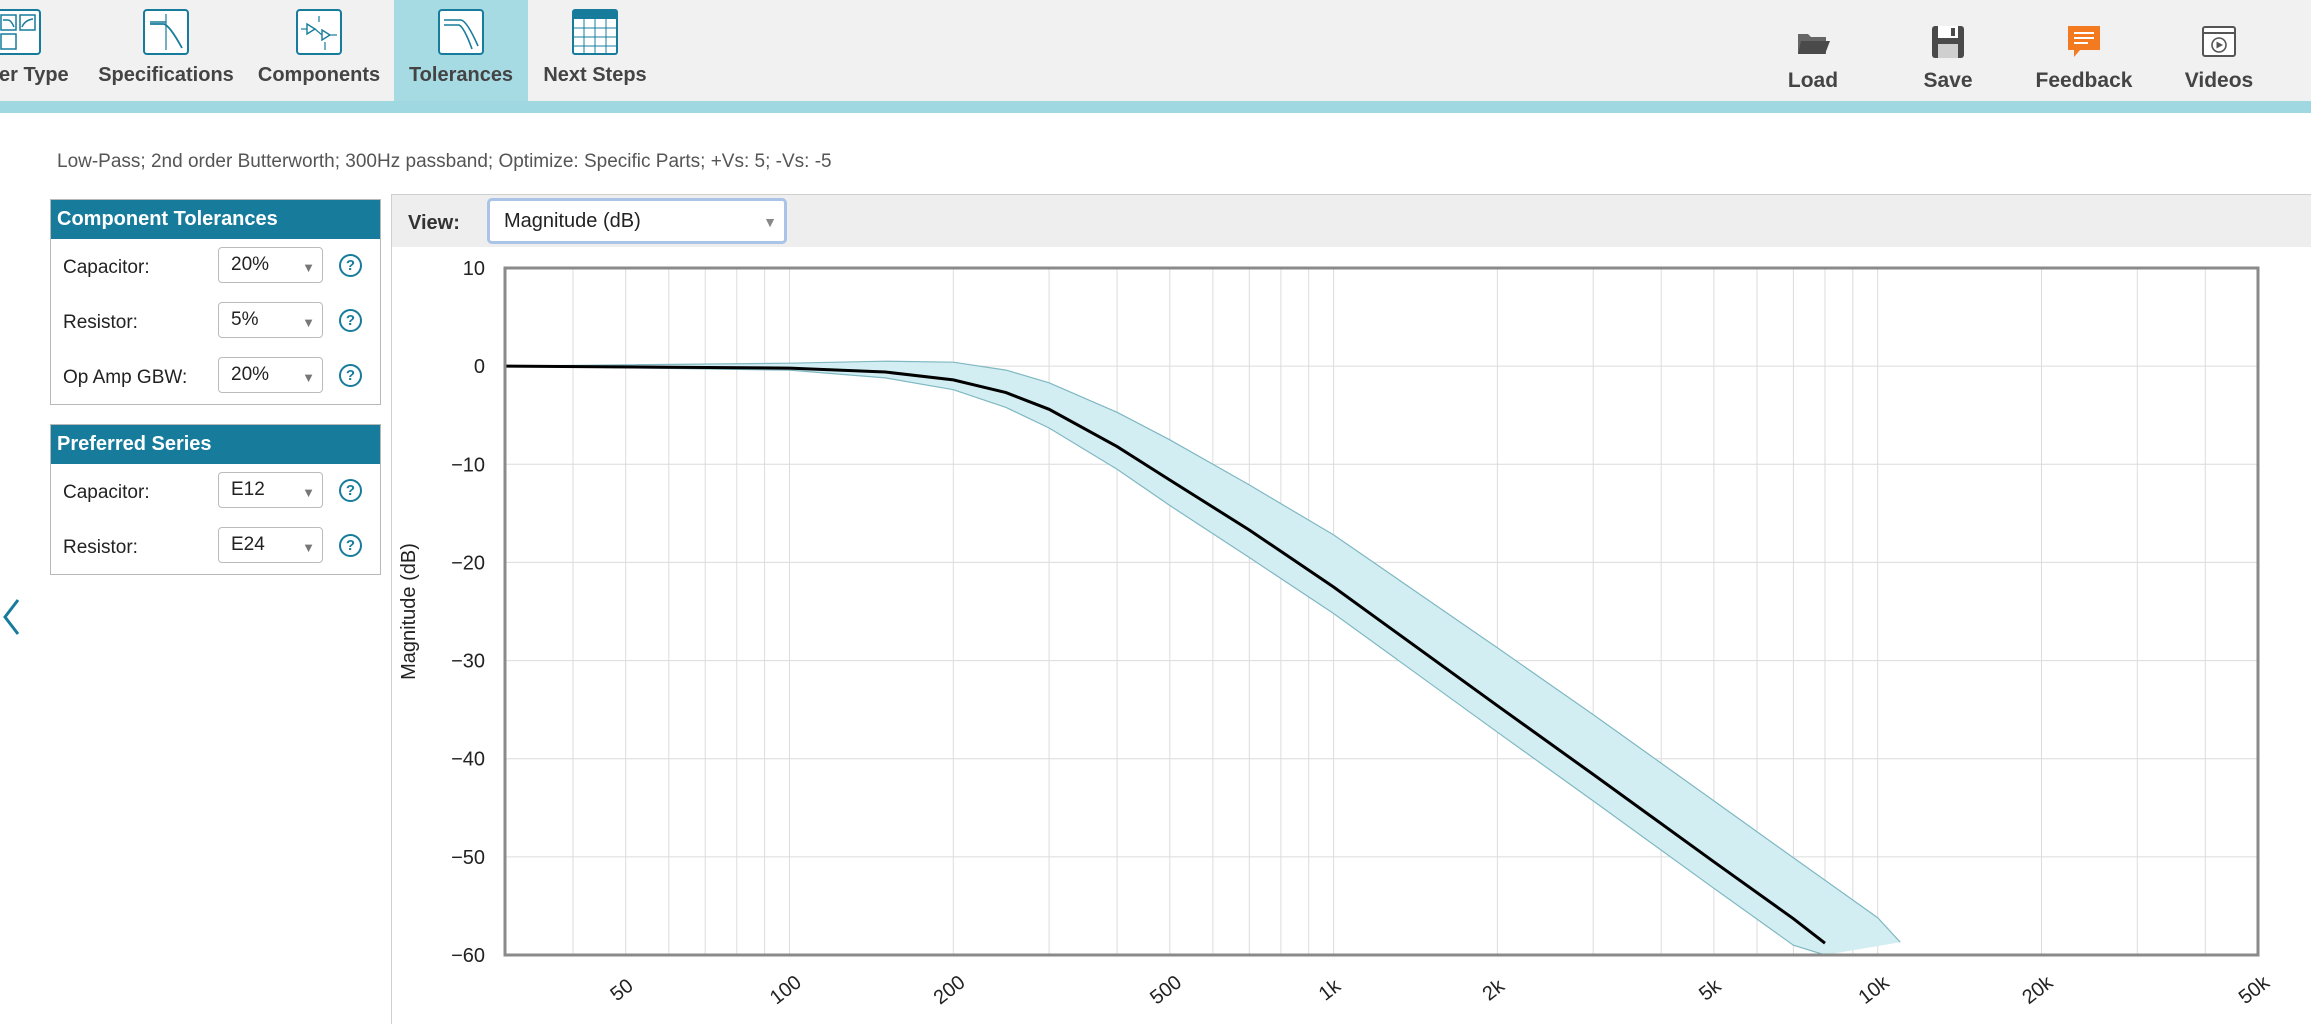  I want to click on resistor-tolerance-select: 5% ▼, so click(270, 320).